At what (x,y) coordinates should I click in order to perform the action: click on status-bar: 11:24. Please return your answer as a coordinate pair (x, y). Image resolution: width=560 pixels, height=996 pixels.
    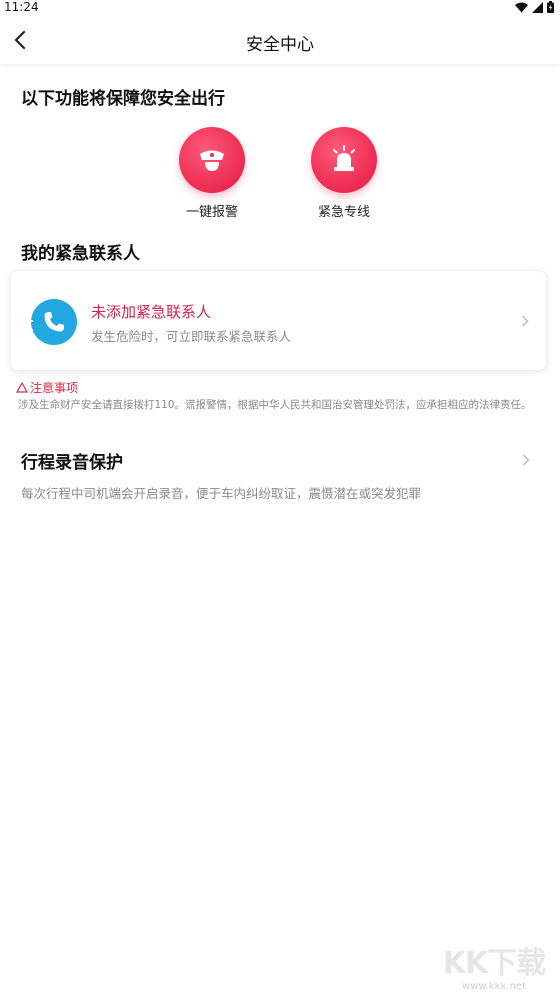
    Looking at the image, I should click on (280, 8).